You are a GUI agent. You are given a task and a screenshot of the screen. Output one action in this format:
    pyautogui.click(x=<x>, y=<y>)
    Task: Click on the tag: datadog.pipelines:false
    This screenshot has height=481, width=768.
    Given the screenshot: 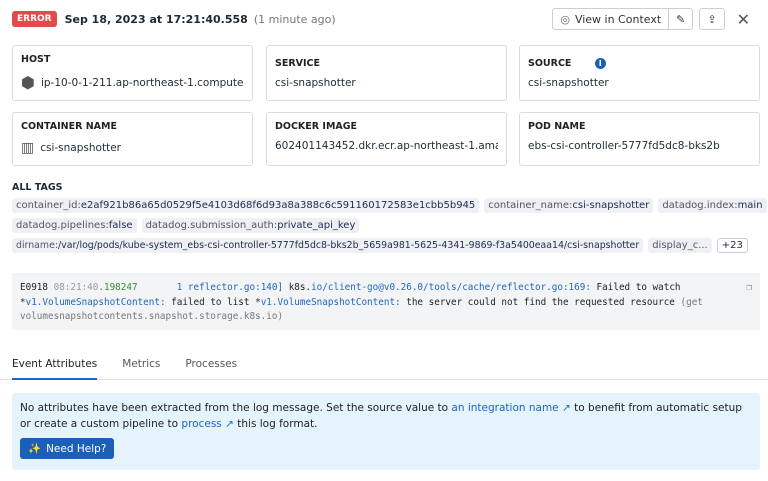 What is the action you would take?
    pyautogui.click(x=74, y=225)
    